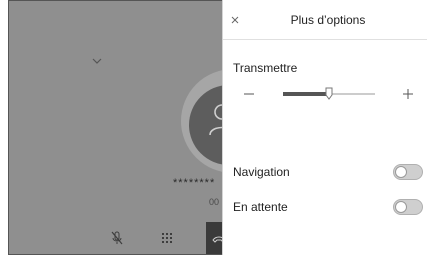 This screenshot has height=261, width=435. I want to click on transmit-slider, so click(329, 94).